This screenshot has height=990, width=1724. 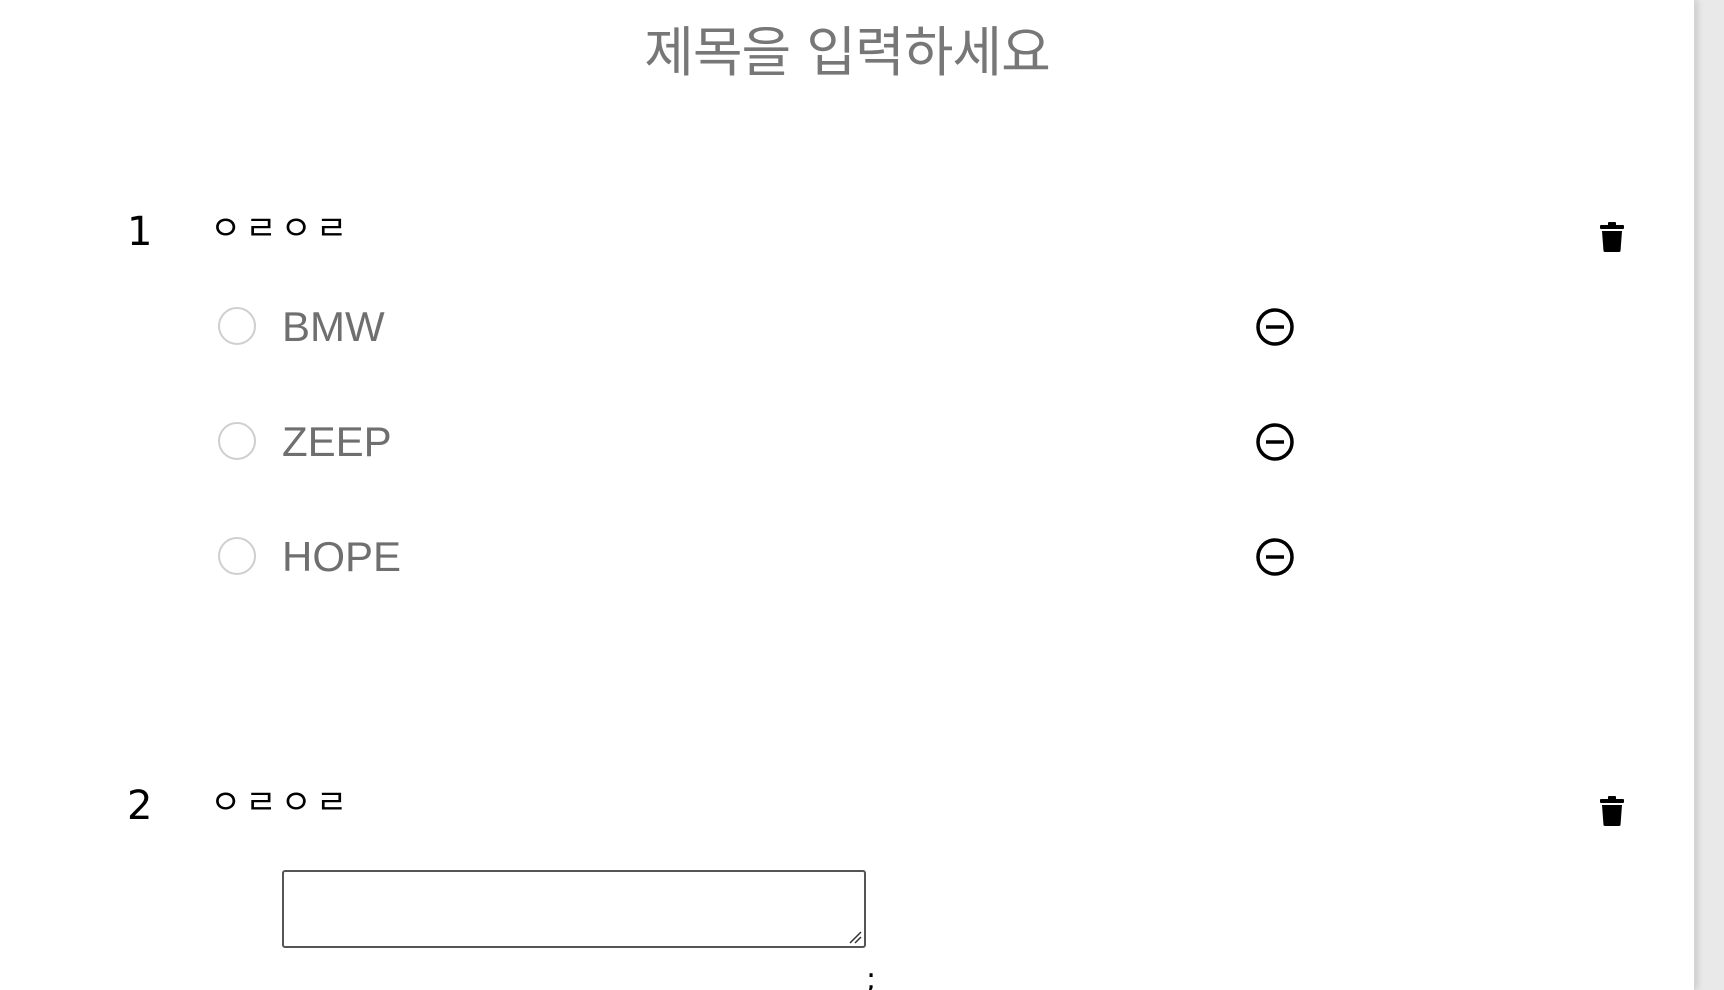 What do you see at coordinates (778, 442) in the screenshot?
I see `option-row: ZEEP` at bounding box center [778, 442].